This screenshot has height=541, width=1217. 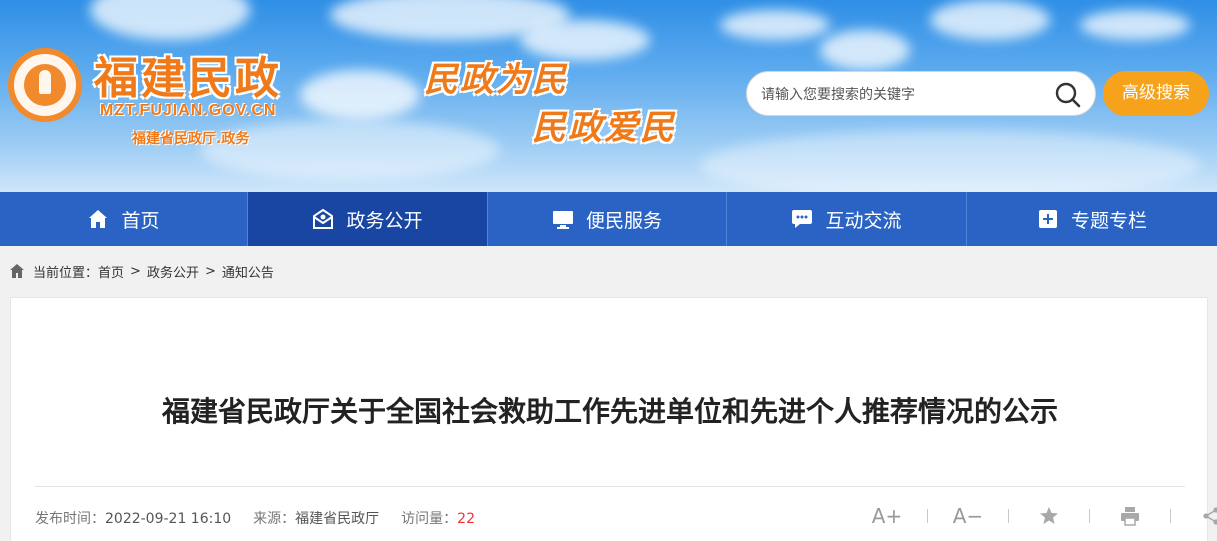 I want to click on publish-time-label: 发布时间：, so click(x=70, y=519).